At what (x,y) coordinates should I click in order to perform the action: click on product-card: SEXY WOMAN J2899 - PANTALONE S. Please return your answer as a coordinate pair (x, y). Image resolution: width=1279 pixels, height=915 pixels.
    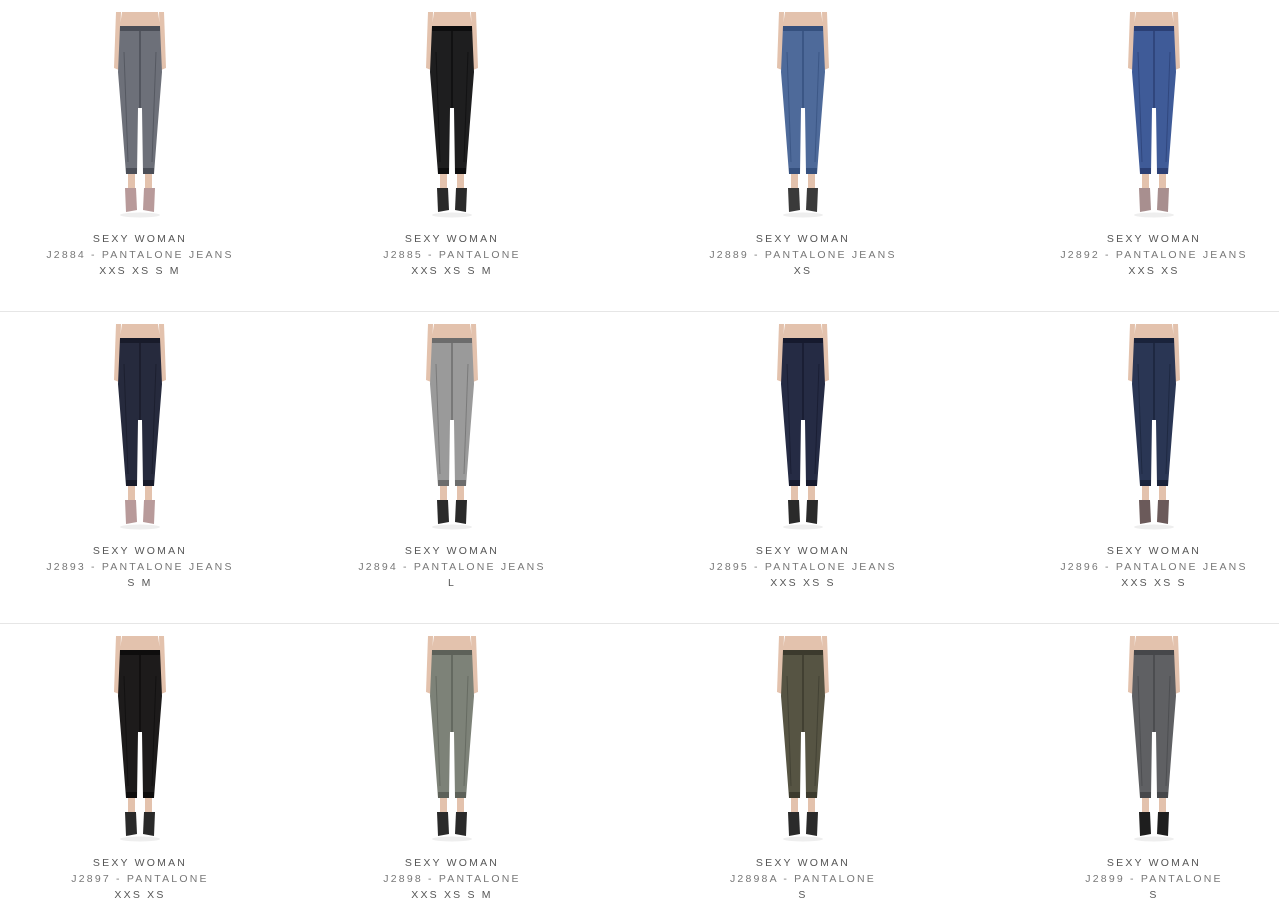
    Looking at the image, I should click on (1136, 769).